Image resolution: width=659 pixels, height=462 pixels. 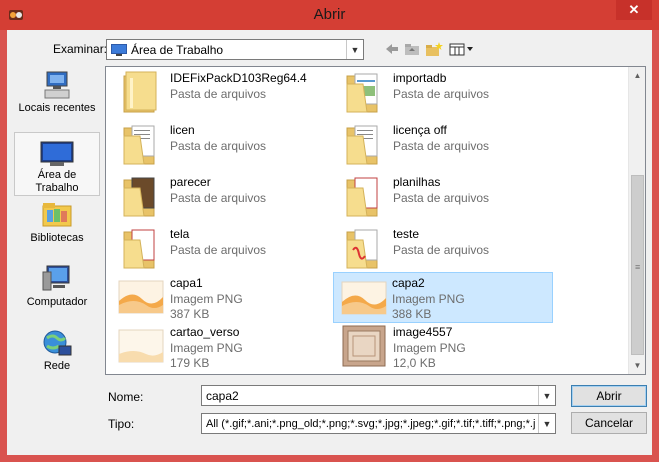 I want to click on open-button: Abrir, so click(x=609, y=396).